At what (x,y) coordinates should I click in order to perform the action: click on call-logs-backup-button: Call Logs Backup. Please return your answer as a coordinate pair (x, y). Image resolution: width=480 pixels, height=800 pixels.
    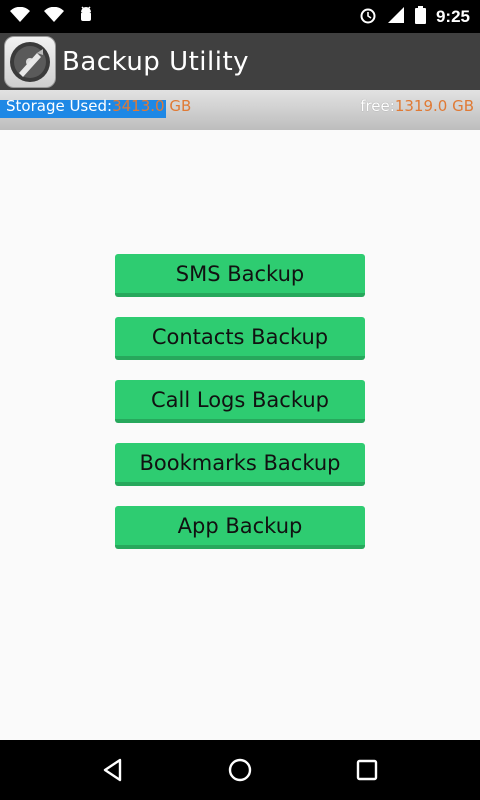
    Looking at the image, I should click on (240, 401).